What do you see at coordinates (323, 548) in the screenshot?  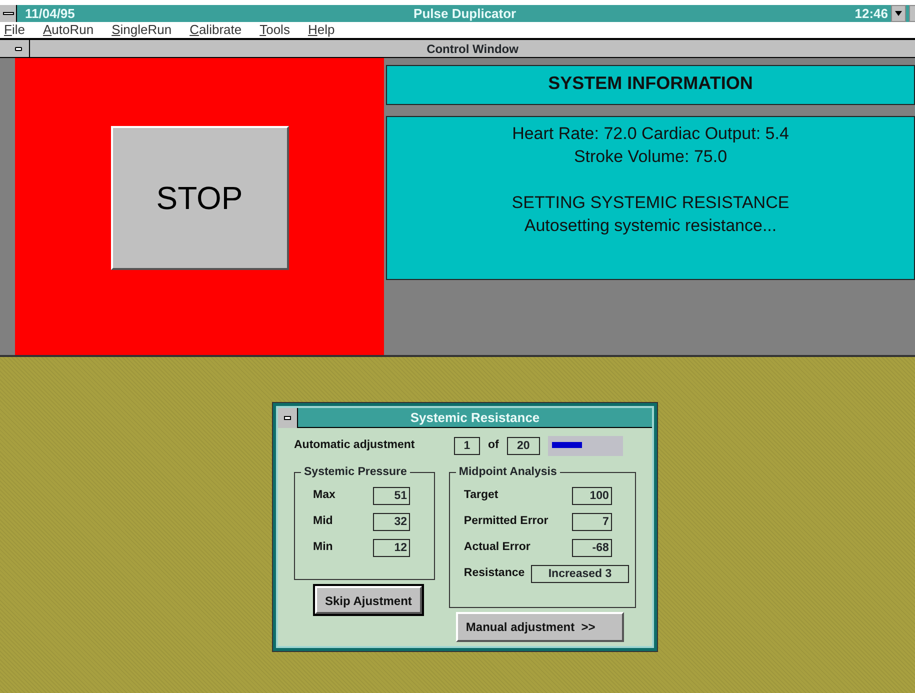 I see `field-label: Min` at bounding box center [323, 548].